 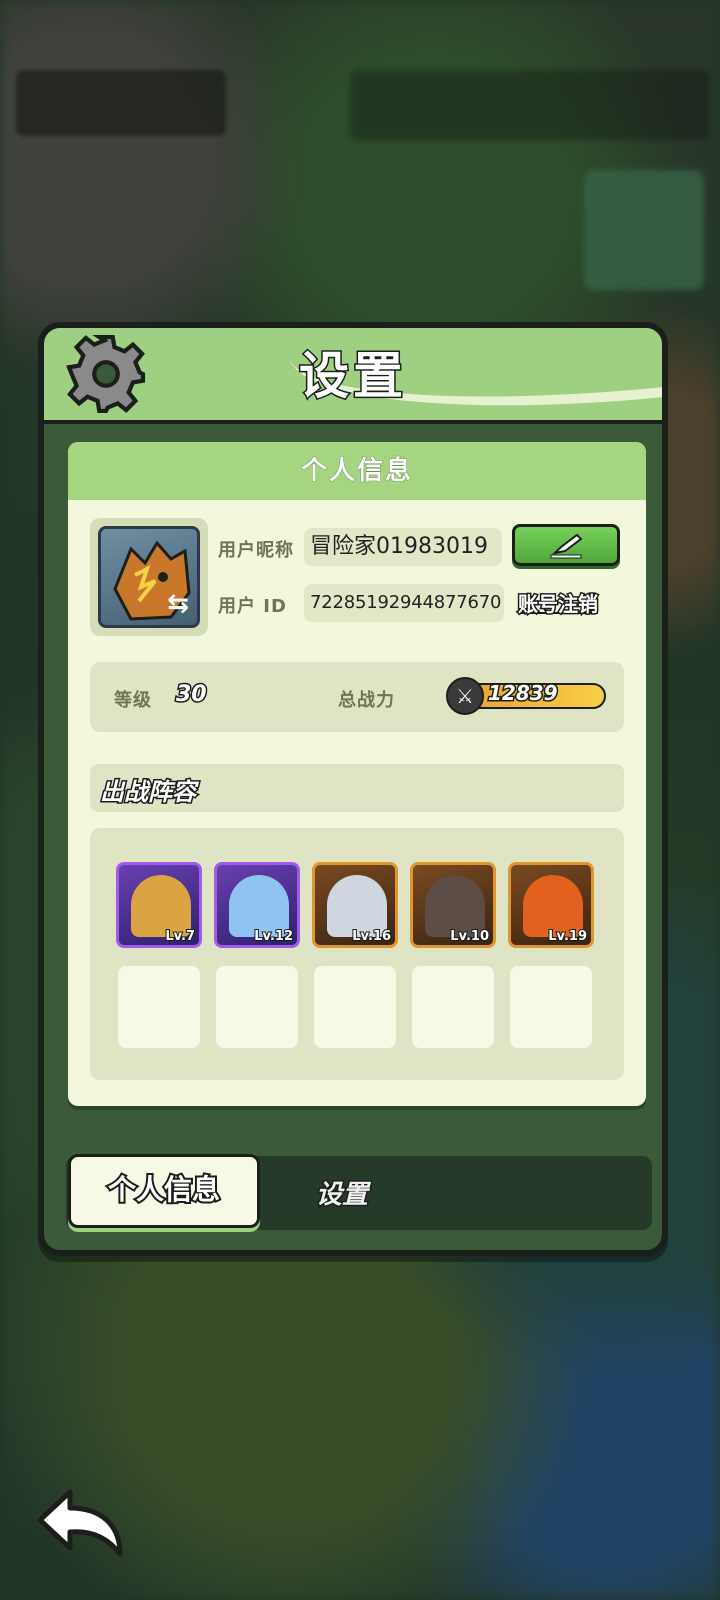 I want to click on edit-nickname-button, so click(x=566, y=545).